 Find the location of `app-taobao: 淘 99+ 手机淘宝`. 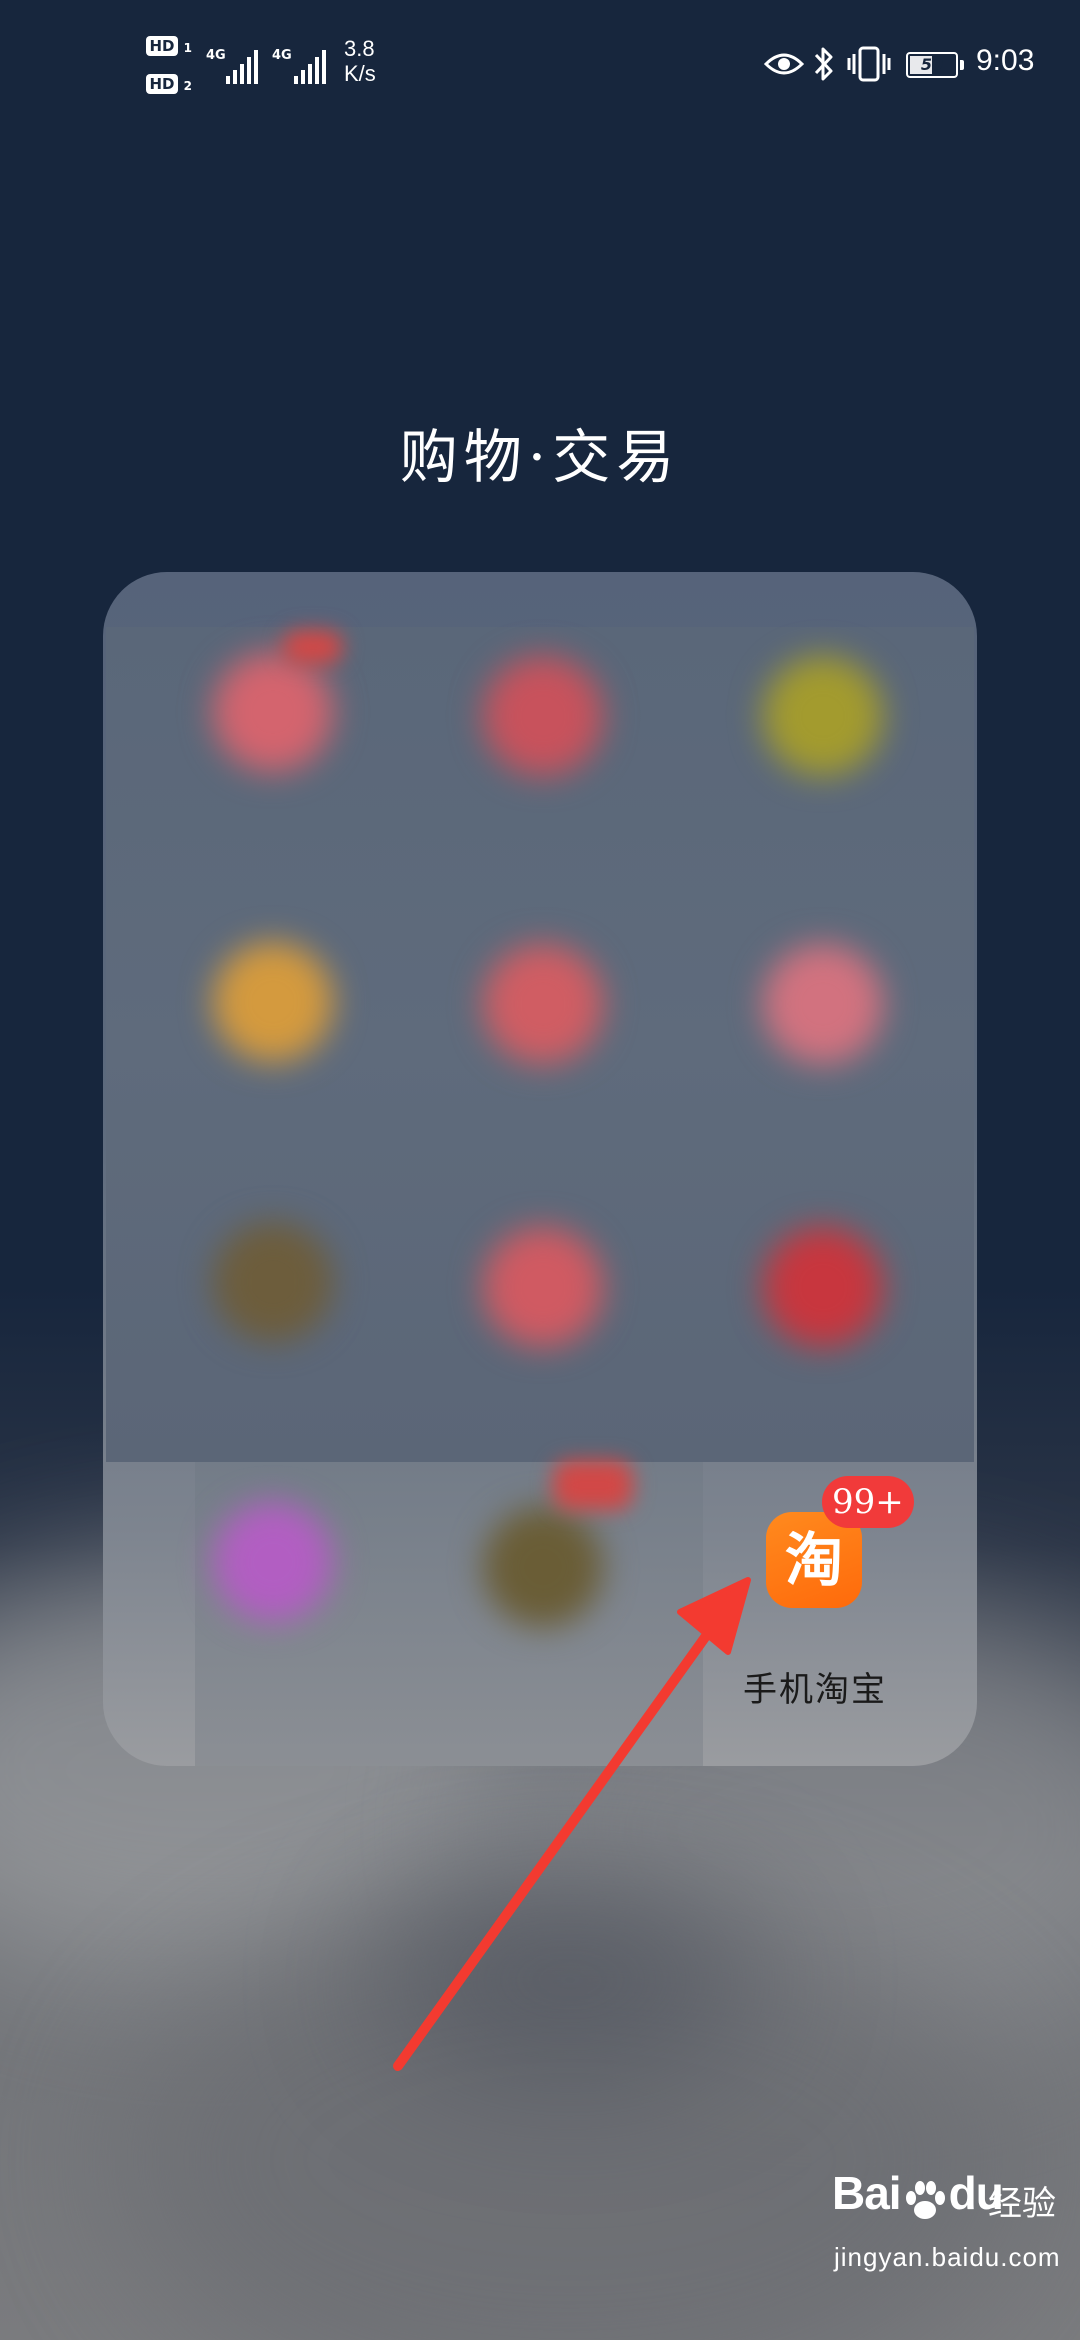

app-taobao: 淘 99+ 手机淘宝 is located at coordinates (827, 1594).